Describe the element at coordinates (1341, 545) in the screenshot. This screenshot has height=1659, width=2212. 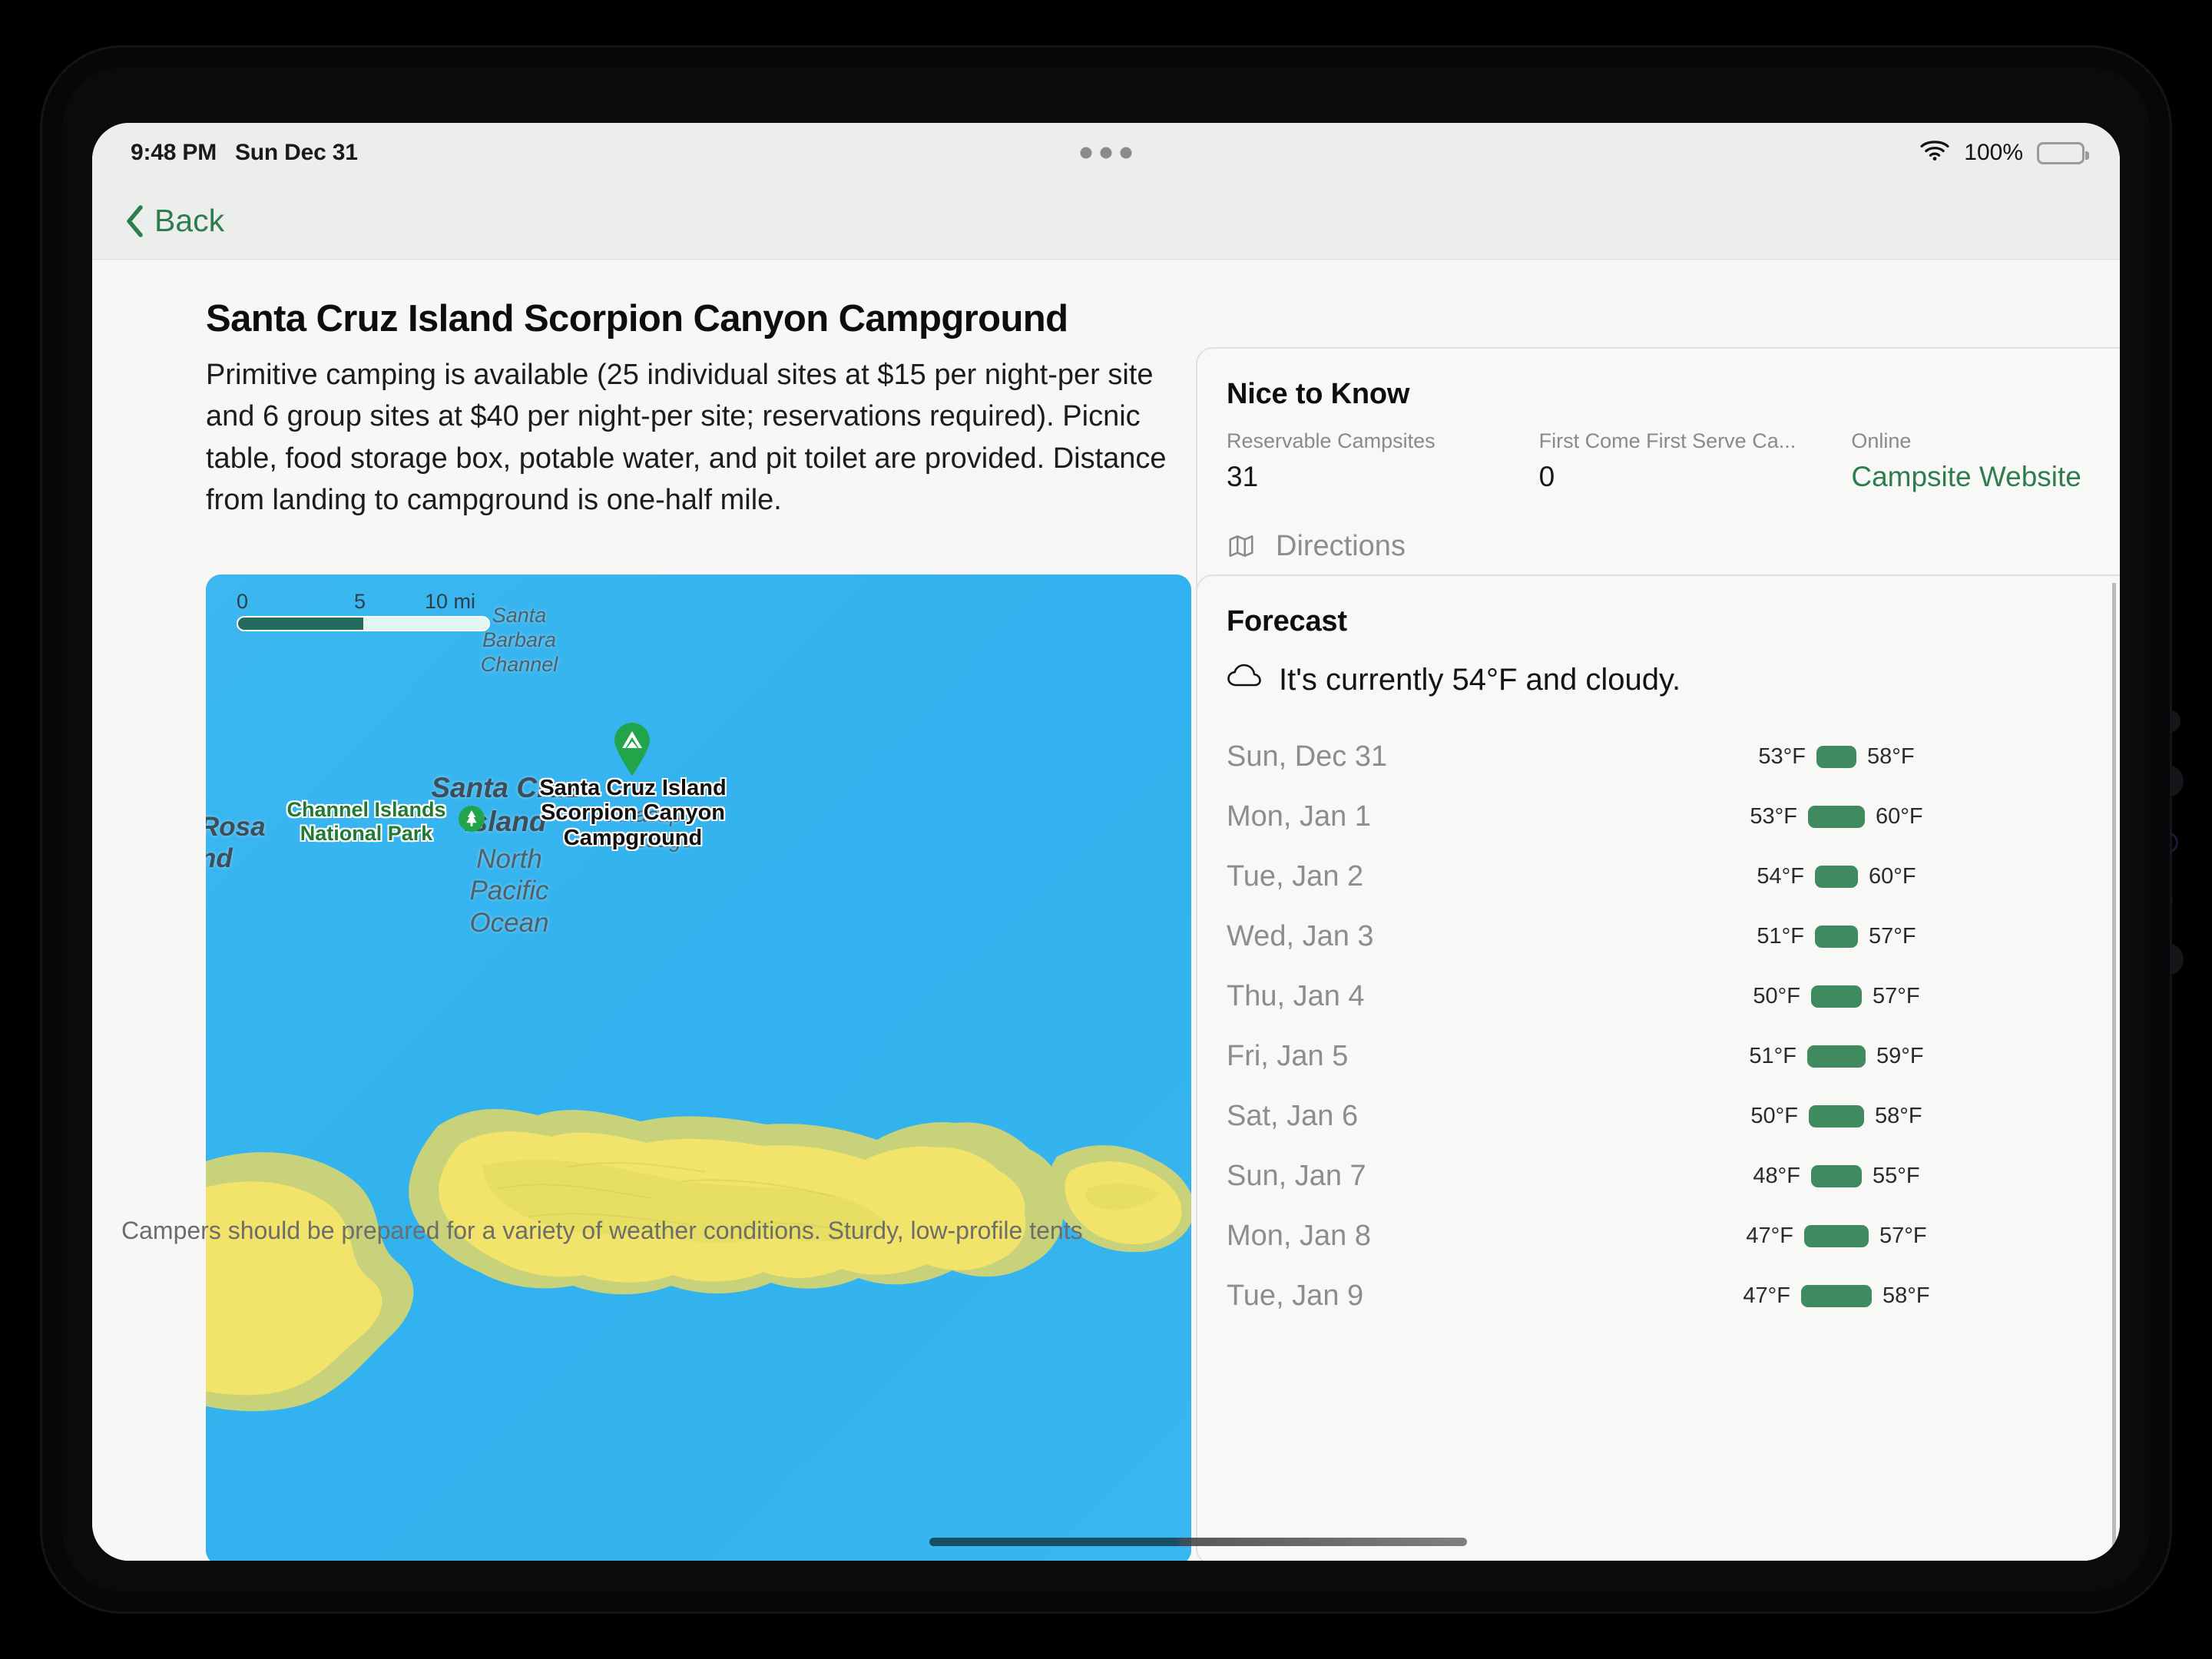
I see `row-label: Directions` at that location.